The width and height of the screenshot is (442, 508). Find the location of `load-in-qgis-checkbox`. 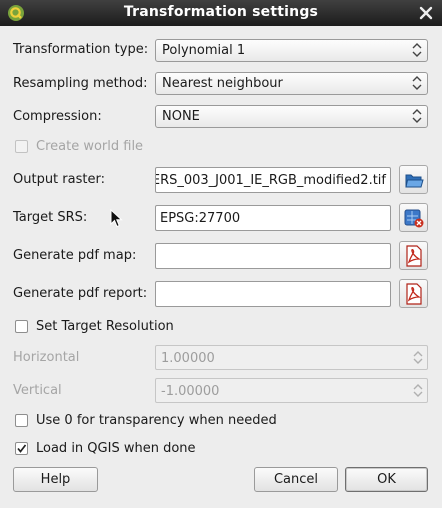

load-in-qgis-checkbox is located at coordinates (21, 448).